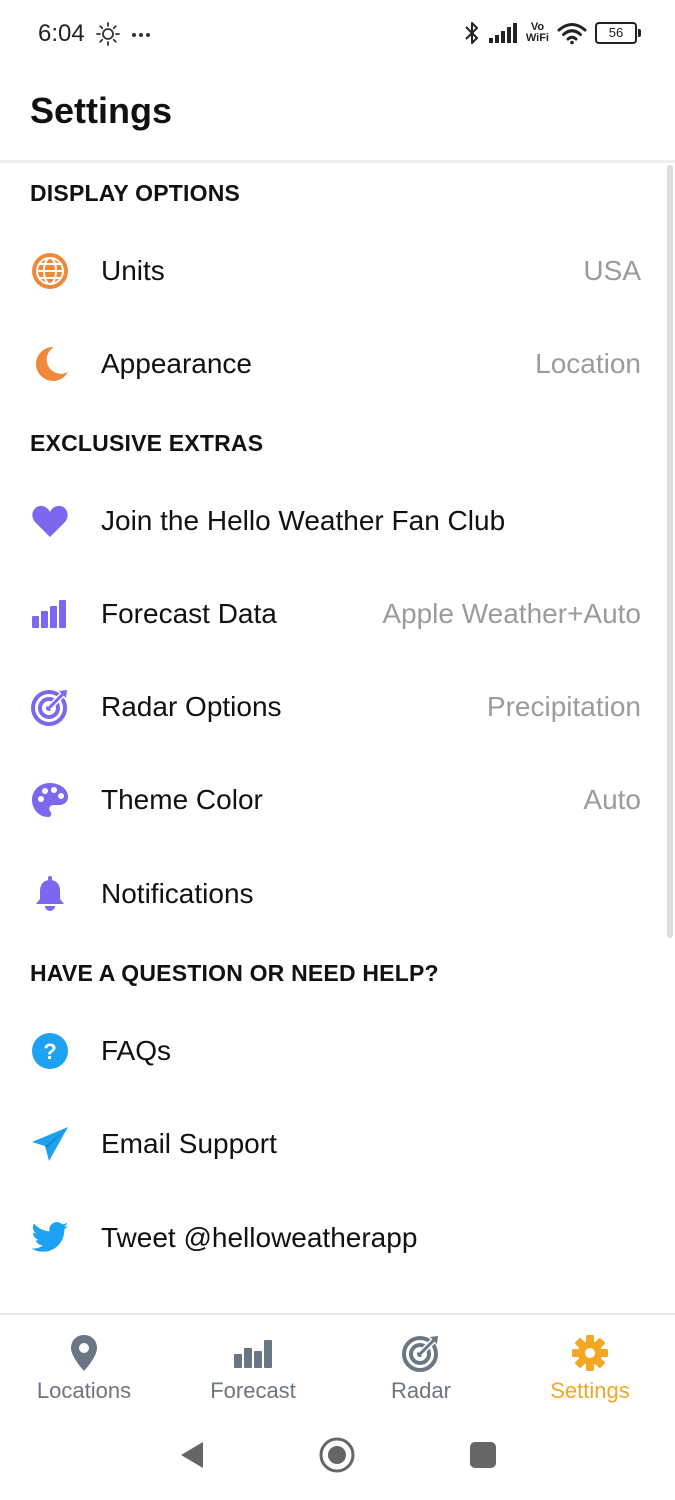 This screenshot has width=675, height=1500. I want to click on status-bar: 6:04 Vo WiFi 56, so click(337, 35).